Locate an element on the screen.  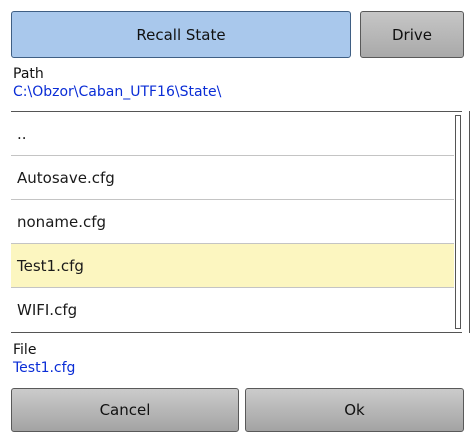
file-name: Autosave.cfg is located at coordinates (66, 177).